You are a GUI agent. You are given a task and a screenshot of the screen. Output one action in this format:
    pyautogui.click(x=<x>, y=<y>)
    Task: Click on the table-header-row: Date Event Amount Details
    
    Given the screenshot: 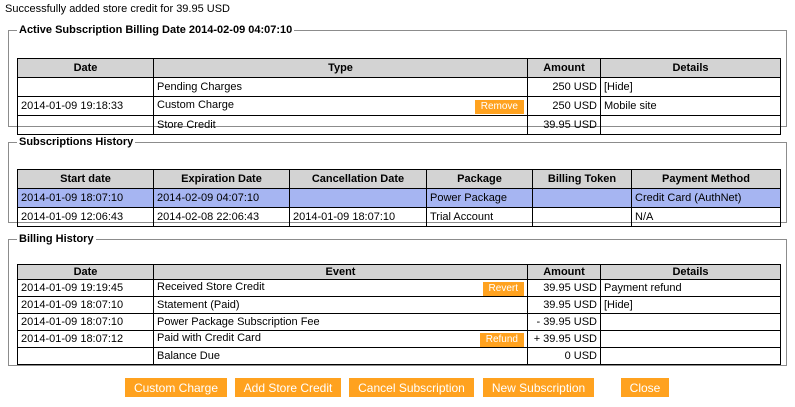 What is the action you would take?
    pyautogui.click(x=399, y=272)
    